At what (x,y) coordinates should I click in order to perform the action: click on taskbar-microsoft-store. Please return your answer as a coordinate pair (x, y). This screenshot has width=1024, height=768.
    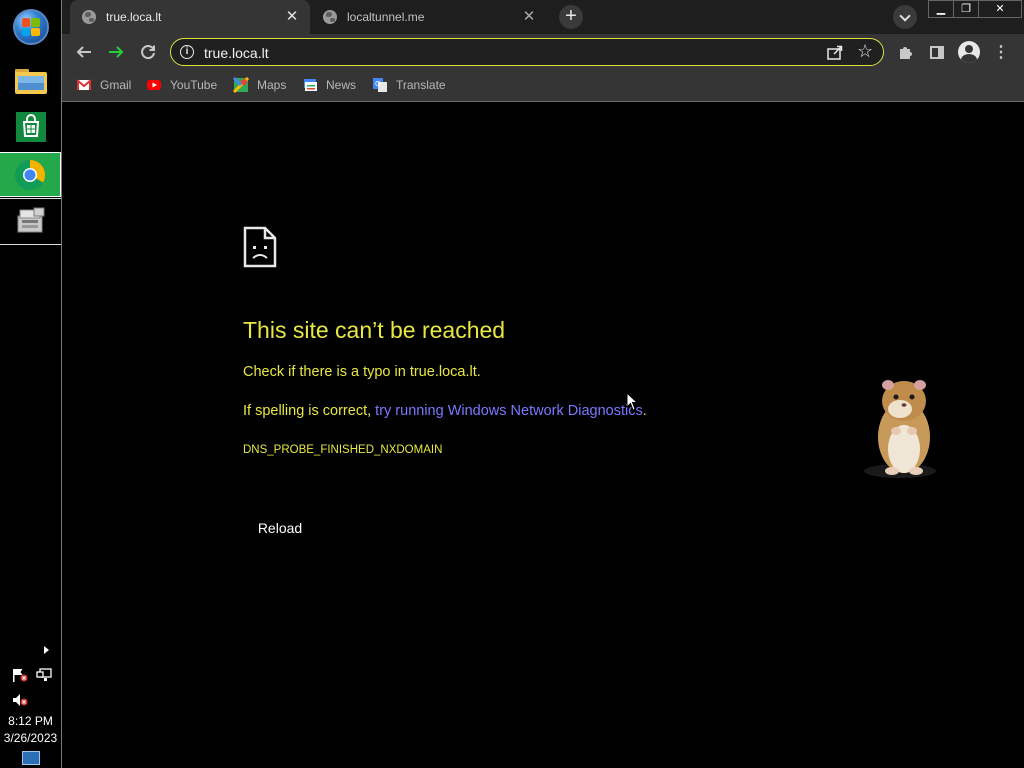
    Looking at the image, I should click on (30, 127).